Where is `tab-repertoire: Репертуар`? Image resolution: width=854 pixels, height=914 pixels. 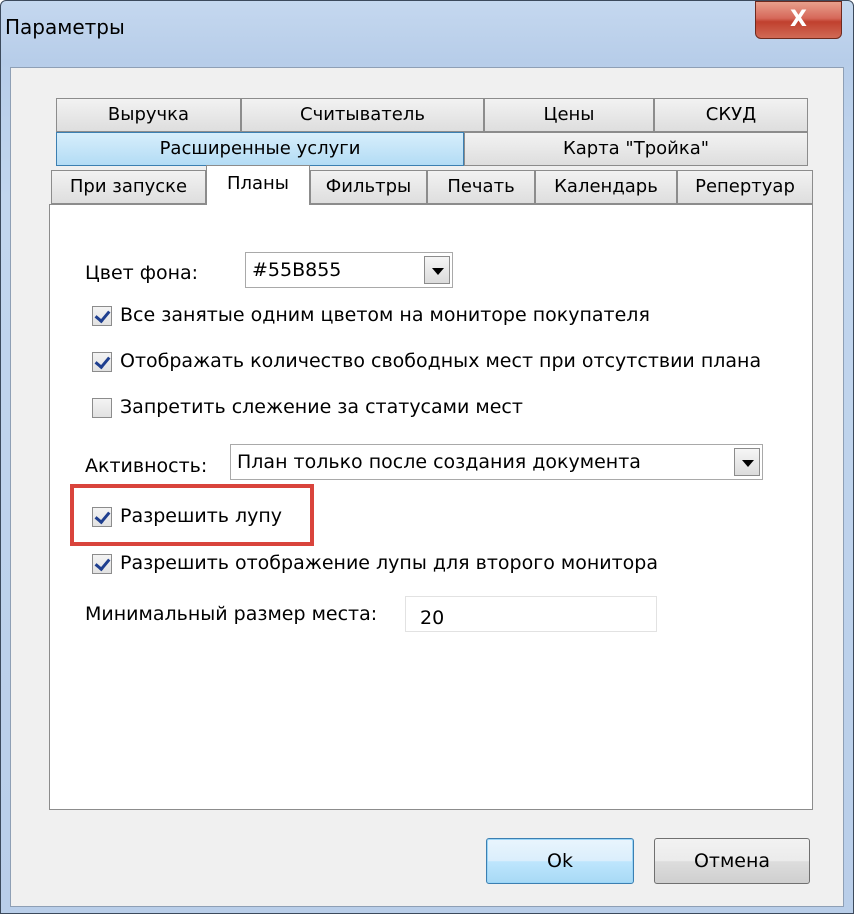 tab-repertoire: Репертуар is located at coordinates (745, 187).